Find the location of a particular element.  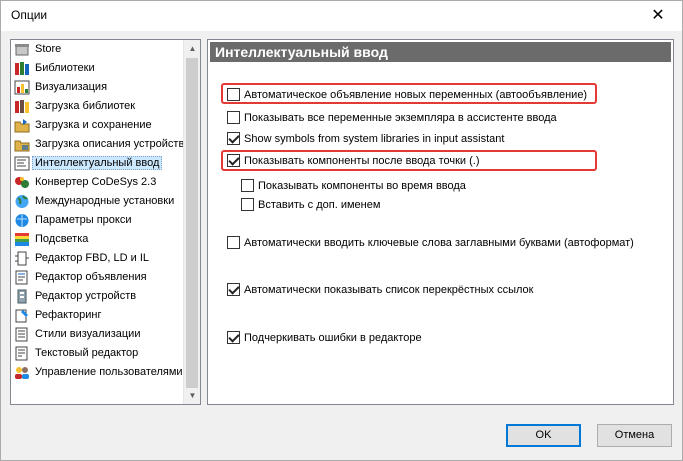

cancel-button-label: Отмена is located at coordinates (634, 435).